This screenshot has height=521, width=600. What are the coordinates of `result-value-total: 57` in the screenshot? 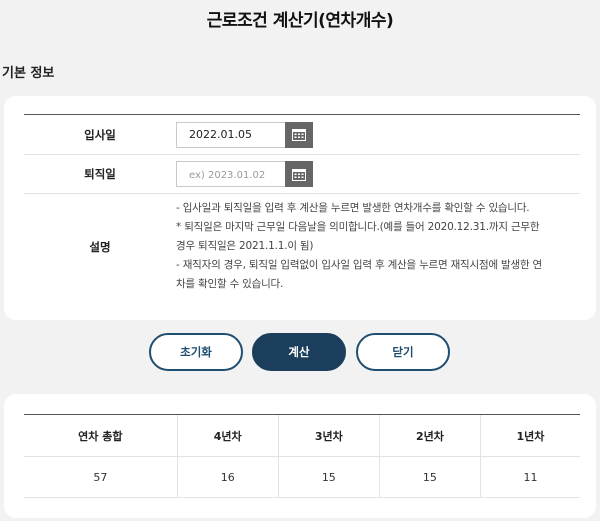 It's located at (101, 477).